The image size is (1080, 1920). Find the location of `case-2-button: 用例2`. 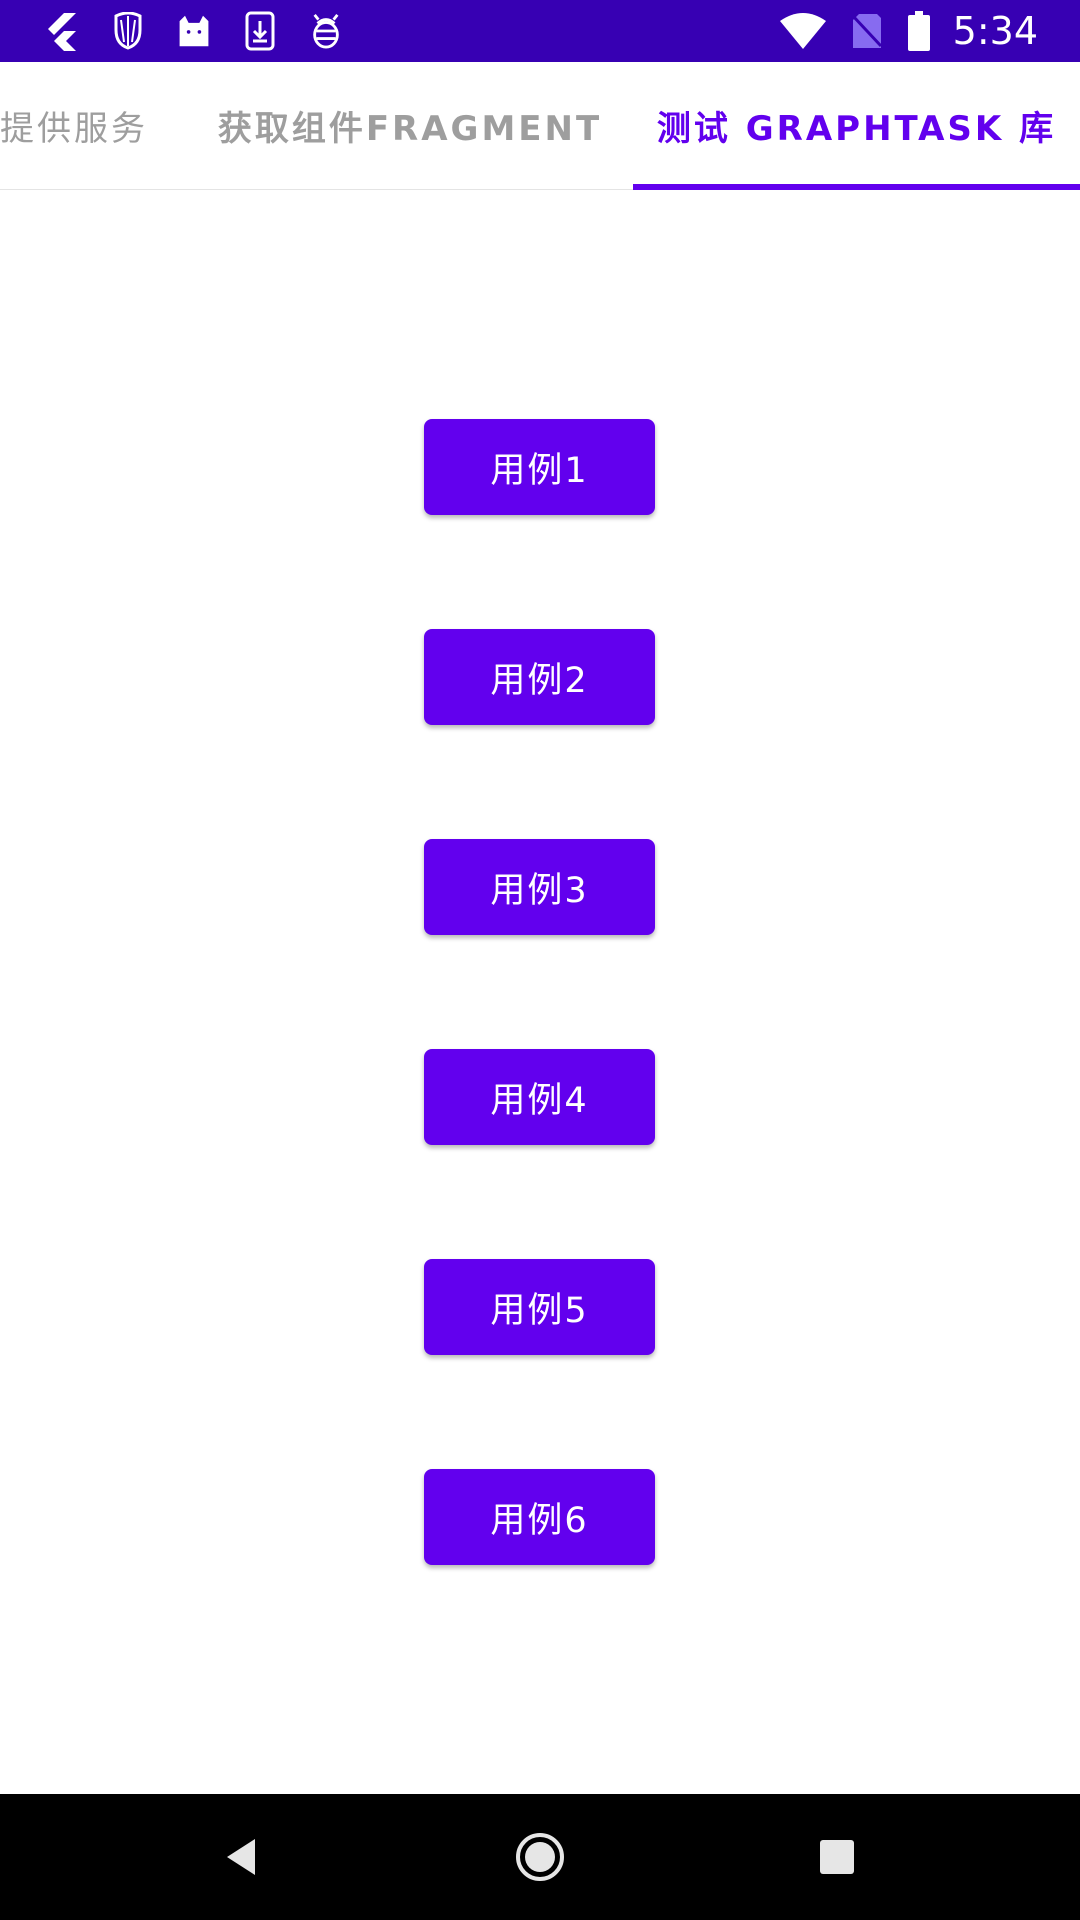

case-2-button: 用例2 is located at coordinates (539, 677).